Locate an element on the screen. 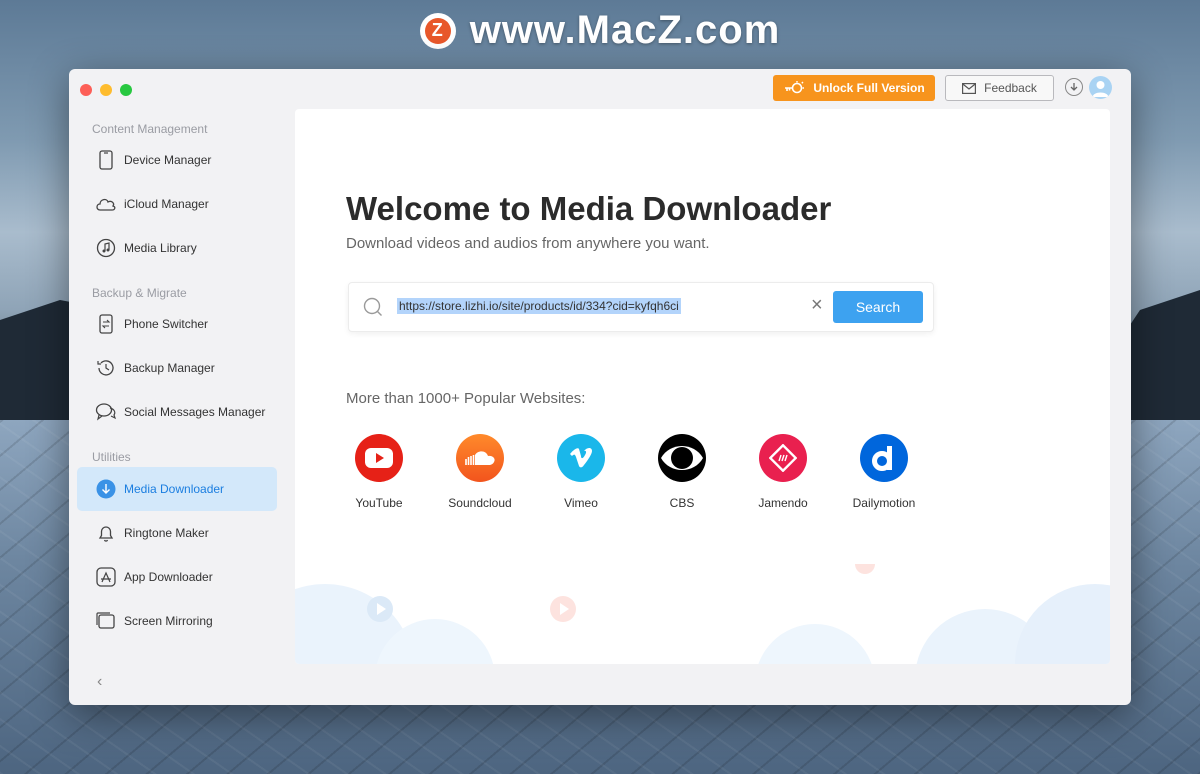 This screenshot has width=1200, height=774. page-title: Welcome to Media Downloader is located at coordinates (589, 208).